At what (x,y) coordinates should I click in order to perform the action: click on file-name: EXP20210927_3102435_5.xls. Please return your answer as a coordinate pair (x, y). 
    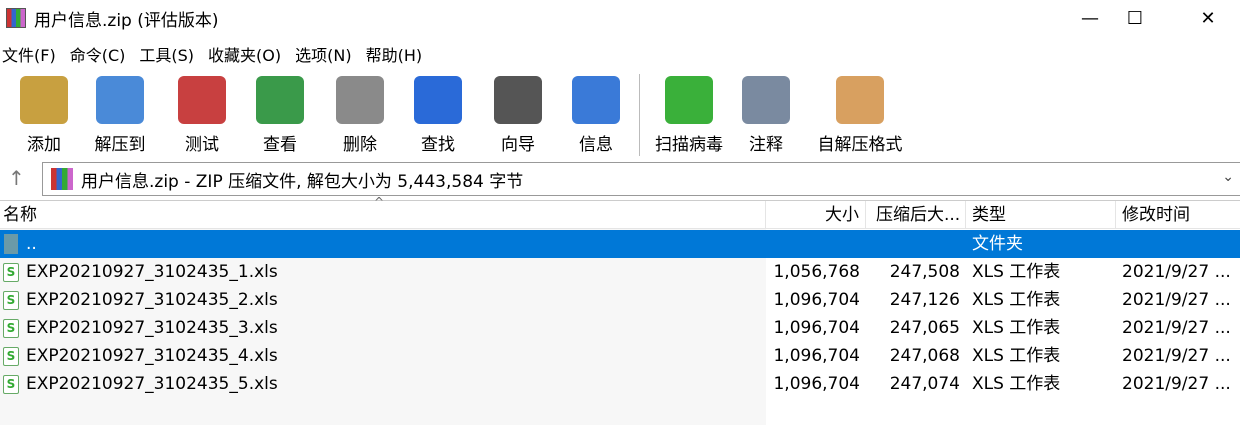
    Looking at the image, I should click on (152, 384).